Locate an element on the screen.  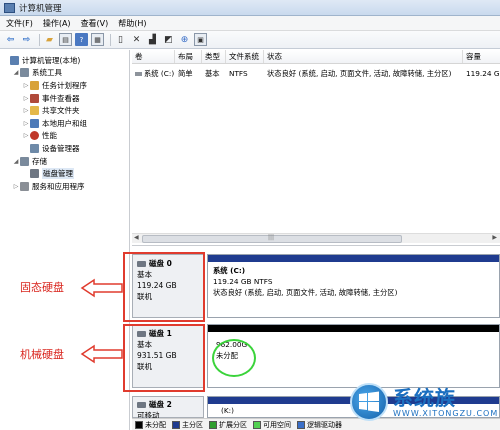
view-icon: ▦ is located at coordinates (97, 39).